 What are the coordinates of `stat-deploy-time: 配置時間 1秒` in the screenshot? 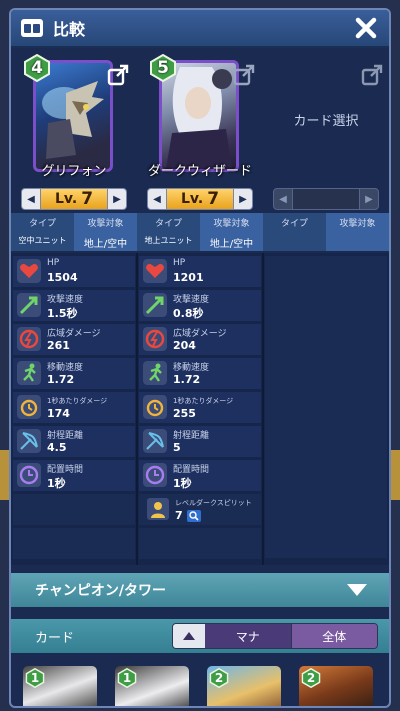 It's located at (200, 475).